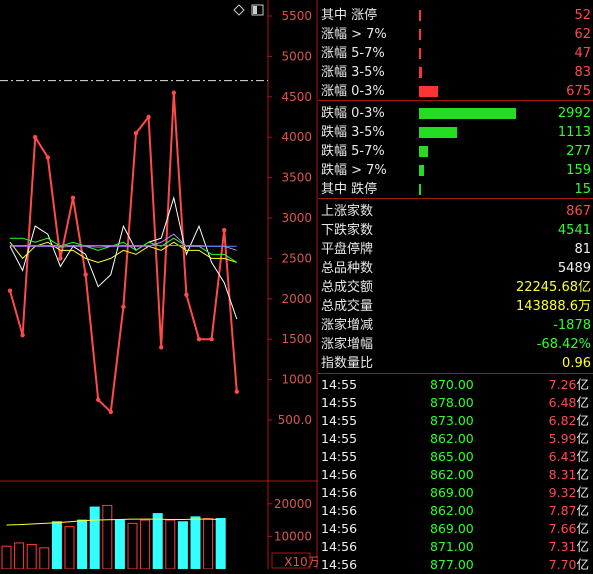 Image resolution: width=593 pixels, height=574 pixels. I want to click on breadth-down-row: 跌幅 > 7% 159, so click(455, 170).